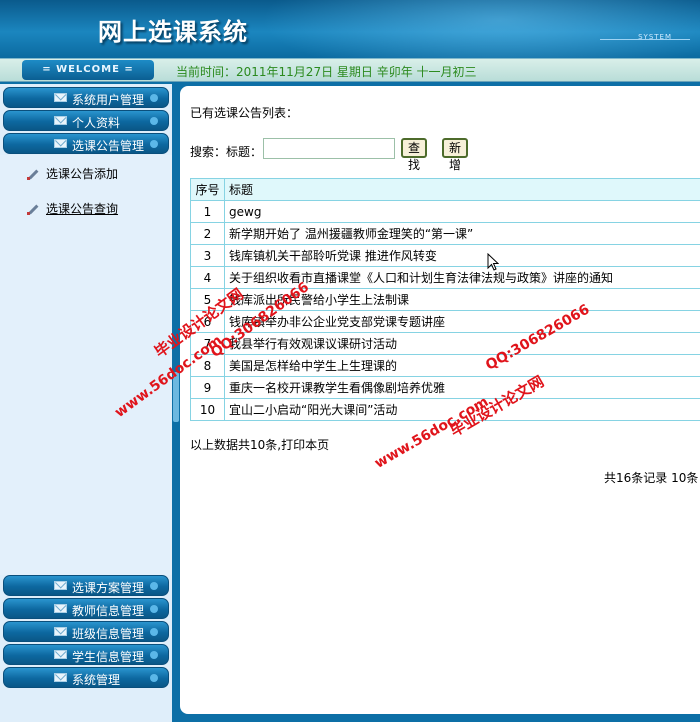  I want to click on table-row: 1 gewg, so click(445, 211).